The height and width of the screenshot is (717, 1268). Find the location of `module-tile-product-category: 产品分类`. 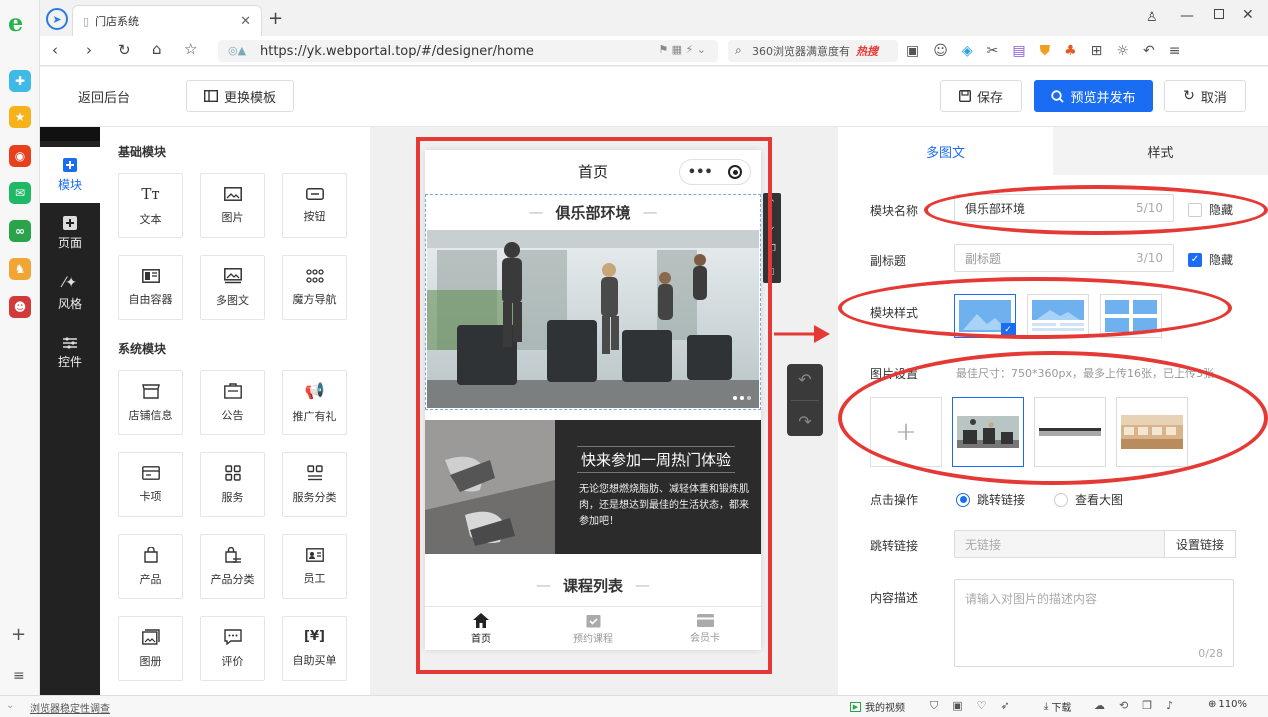

module-tile-product-category: 产品分类 is located at coordinates (232, 566).